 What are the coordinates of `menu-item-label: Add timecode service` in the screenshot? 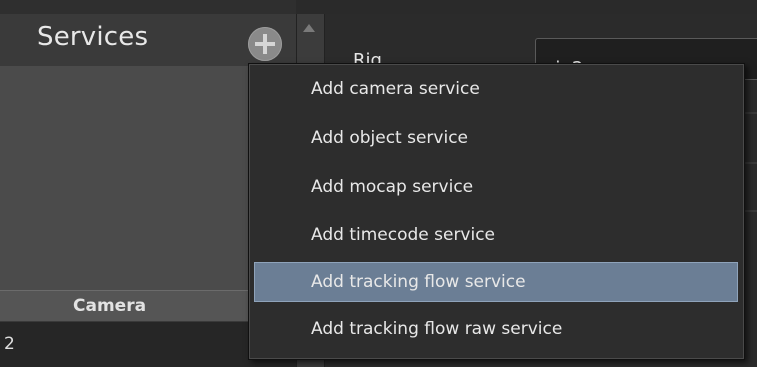 It's located at (403, 235).